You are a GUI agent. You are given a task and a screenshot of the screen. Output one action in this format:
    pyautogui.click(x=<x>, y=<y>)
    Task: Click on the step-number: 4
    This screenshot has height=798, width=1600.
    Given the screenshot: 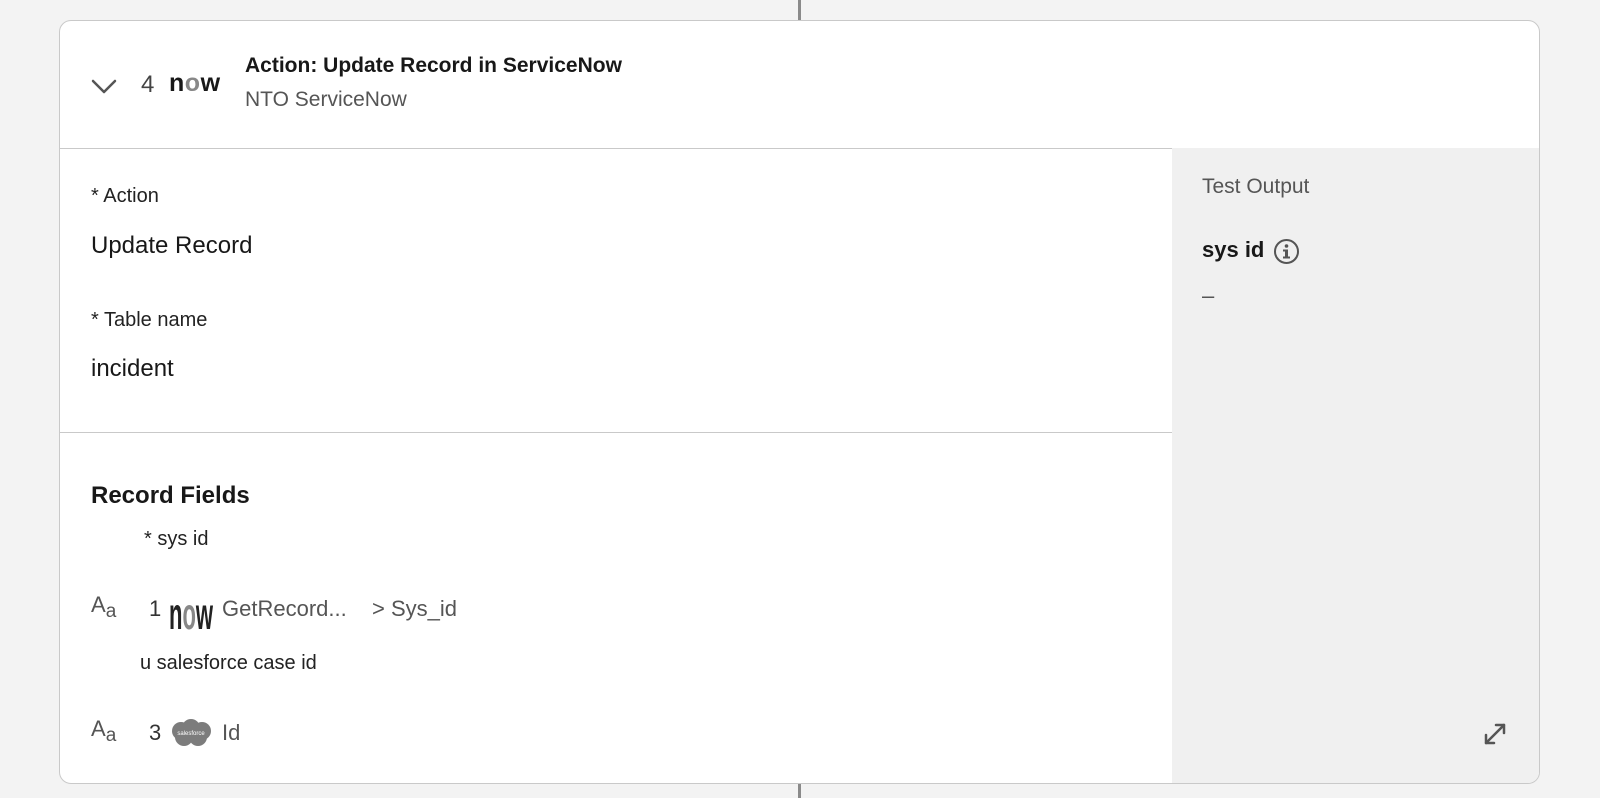 What is the action you would take?
    pyautogui.click(x=148, y=84)
    